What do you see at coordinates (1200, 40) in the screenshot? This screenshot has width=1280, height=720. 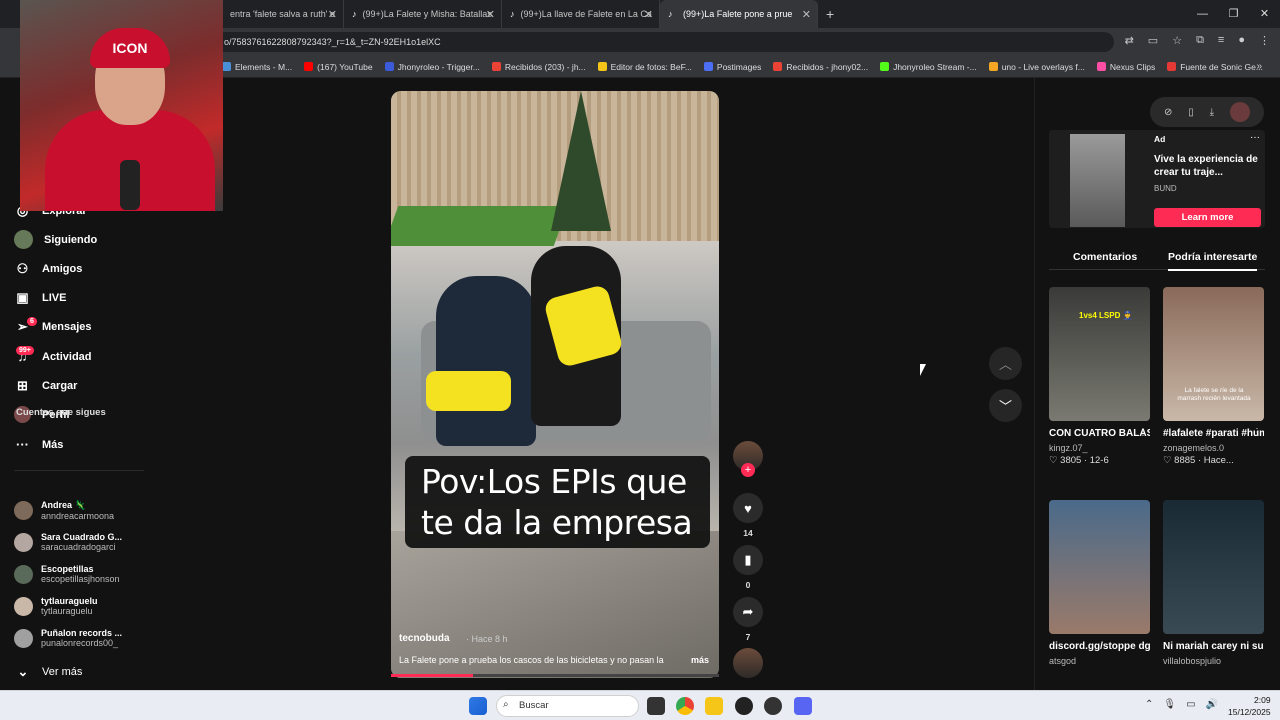 I see `extensions-icon: ⧉` at bounding box center [1200, 40].